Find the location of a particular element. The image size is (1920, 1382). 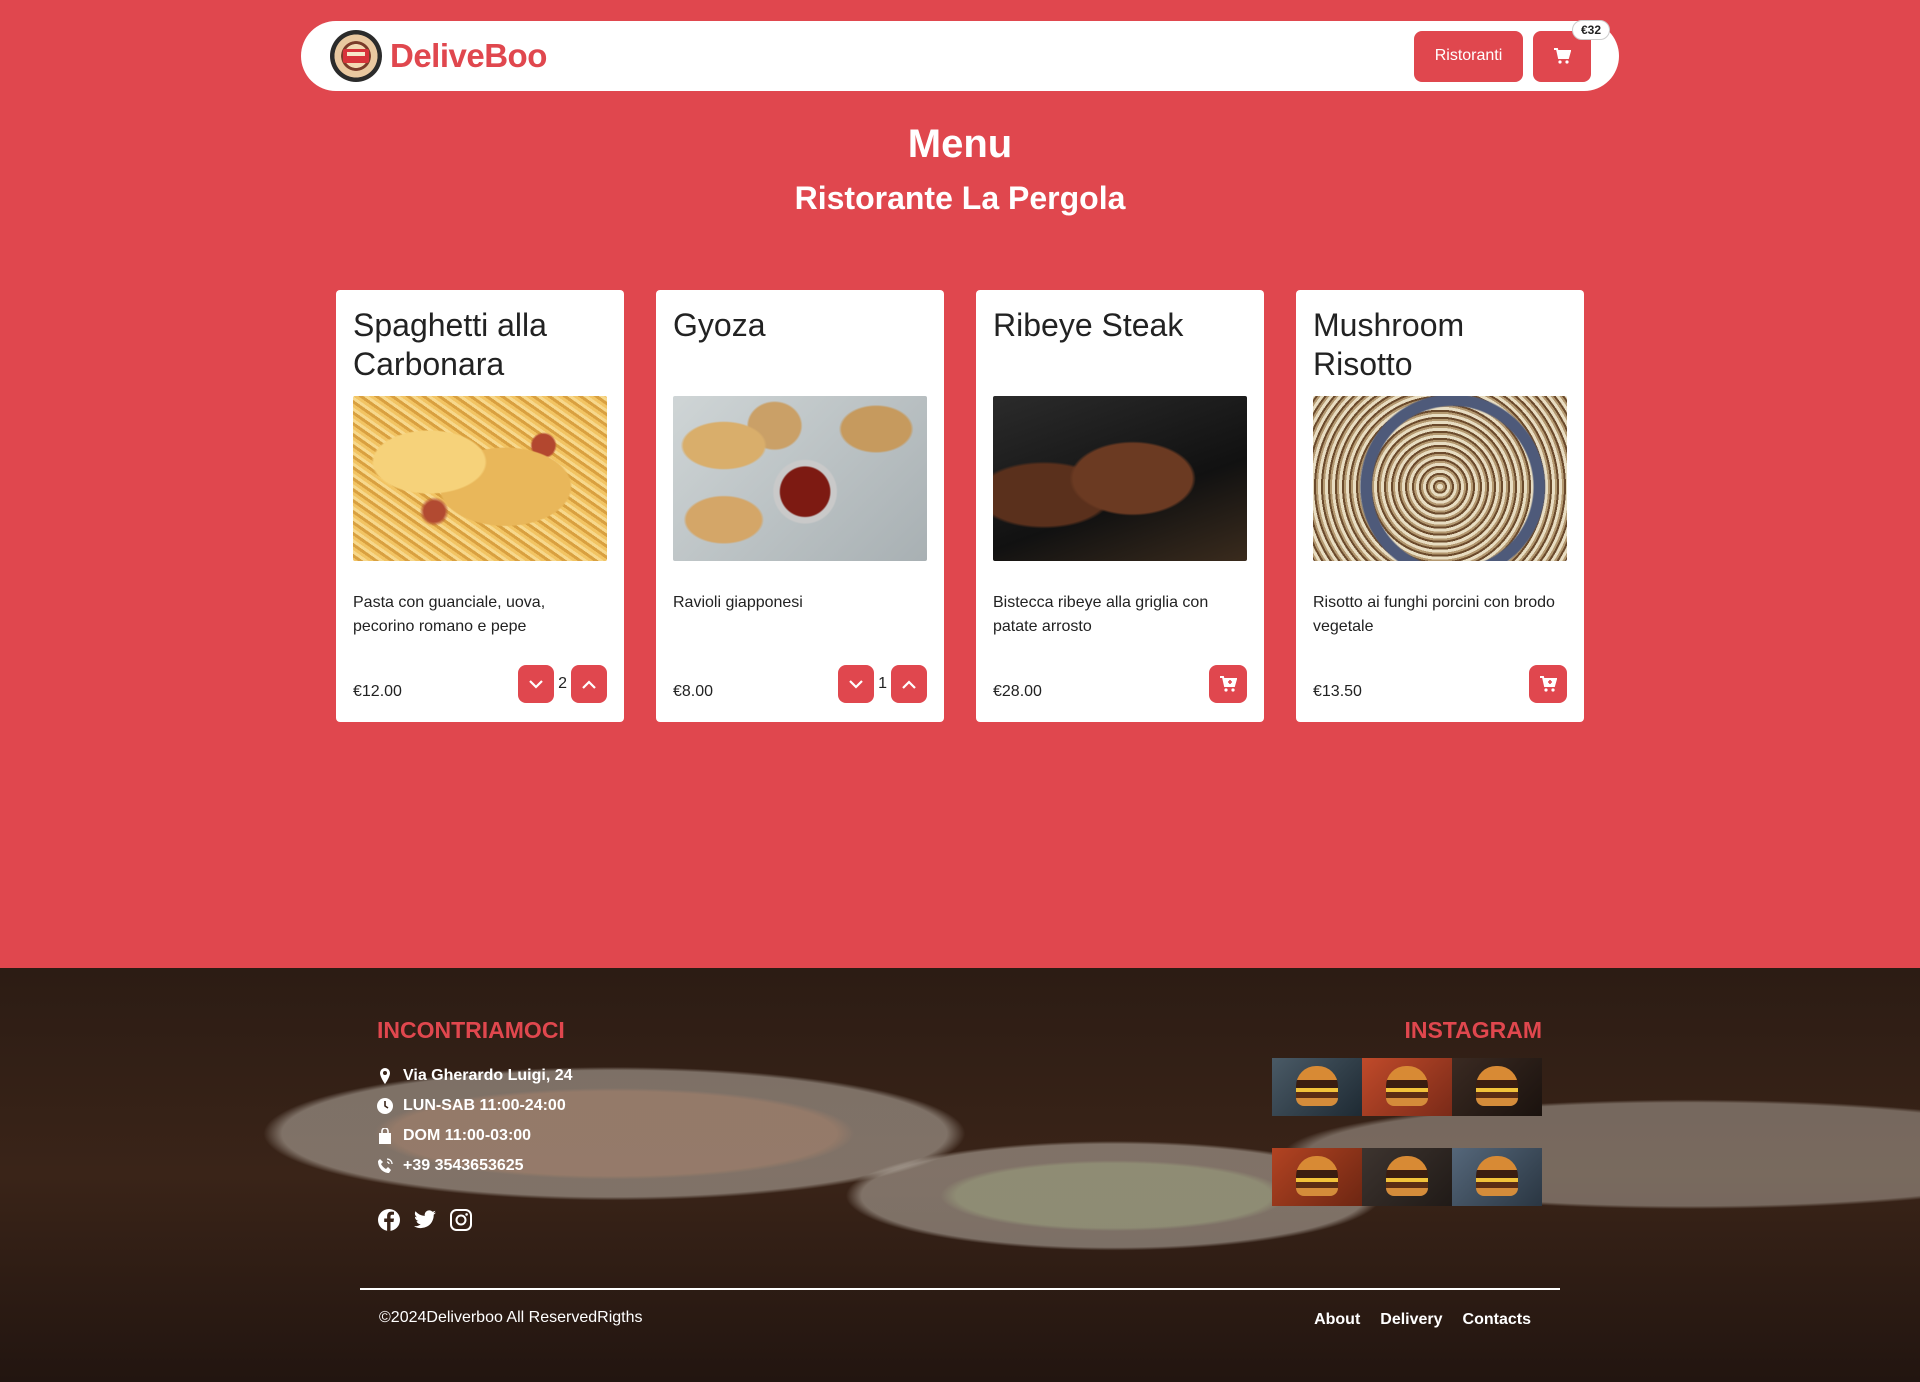

copyright-text: ©2024Deliverboo All ReservedRigths is located at coordinates (511, 1317).